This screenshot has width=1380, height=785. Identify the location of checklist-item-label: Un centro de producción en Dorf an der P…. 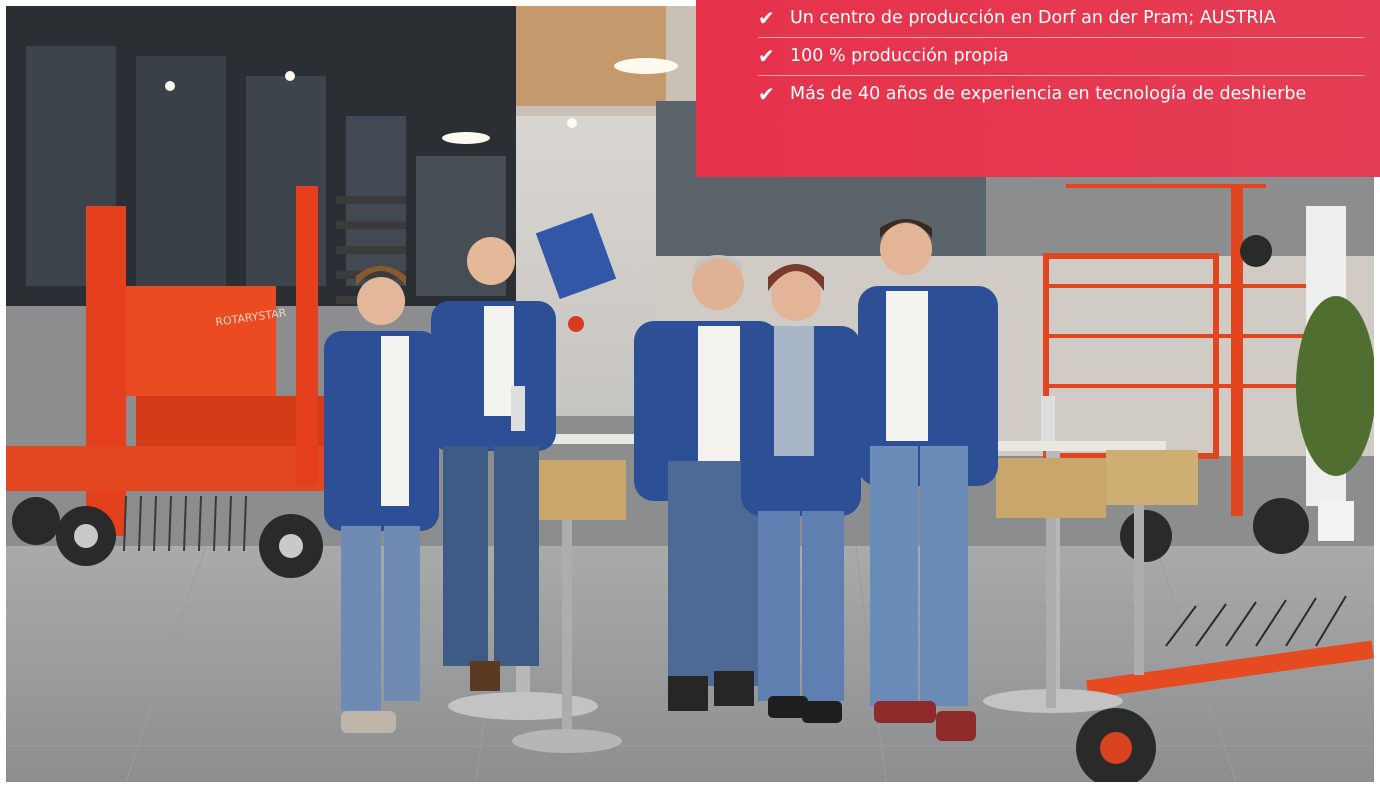
(1033, 18).